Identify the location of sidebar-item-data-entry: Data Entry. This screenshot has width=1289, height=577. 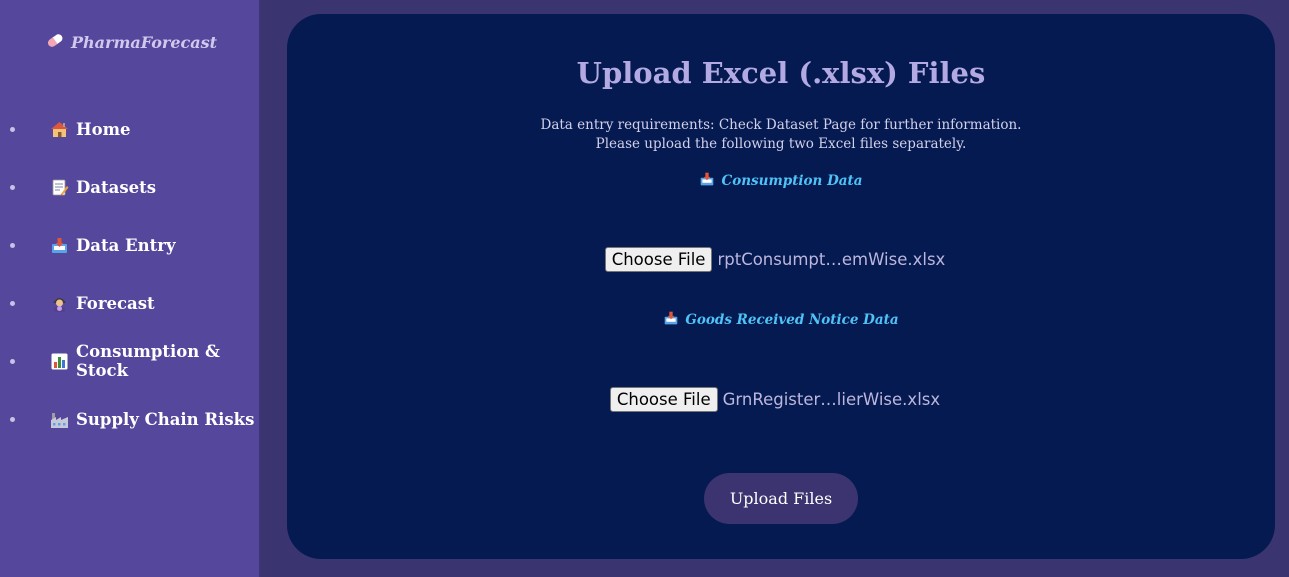
(130, 245).